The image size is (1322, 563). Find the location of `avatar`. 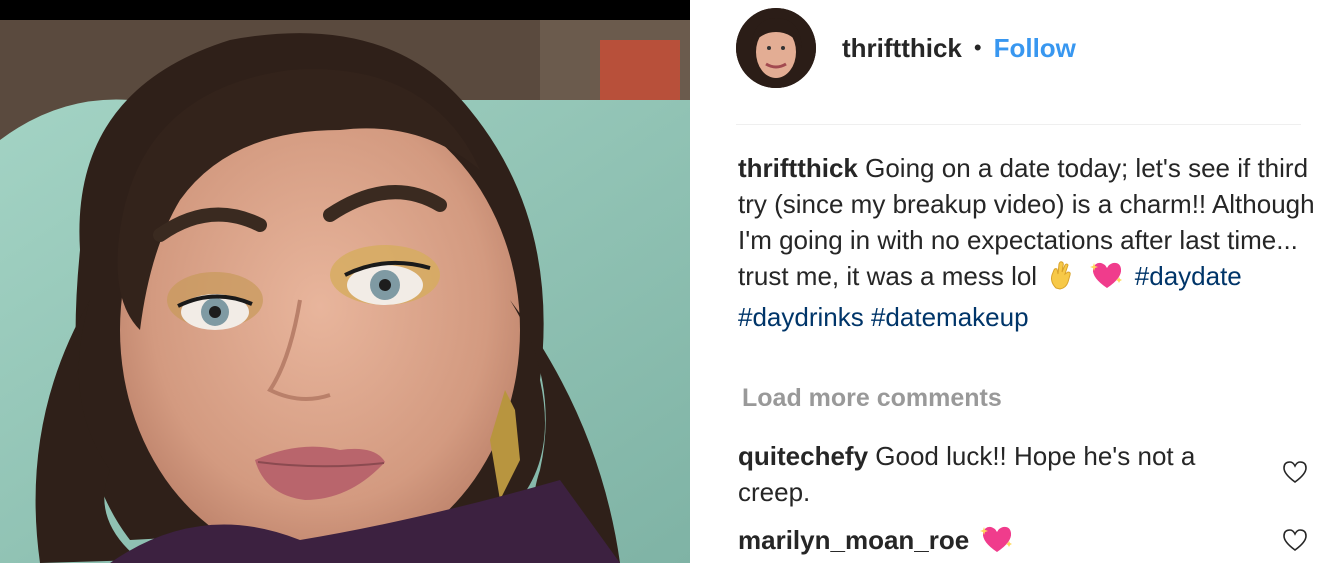

avatar is located at coordinates (776, 48).